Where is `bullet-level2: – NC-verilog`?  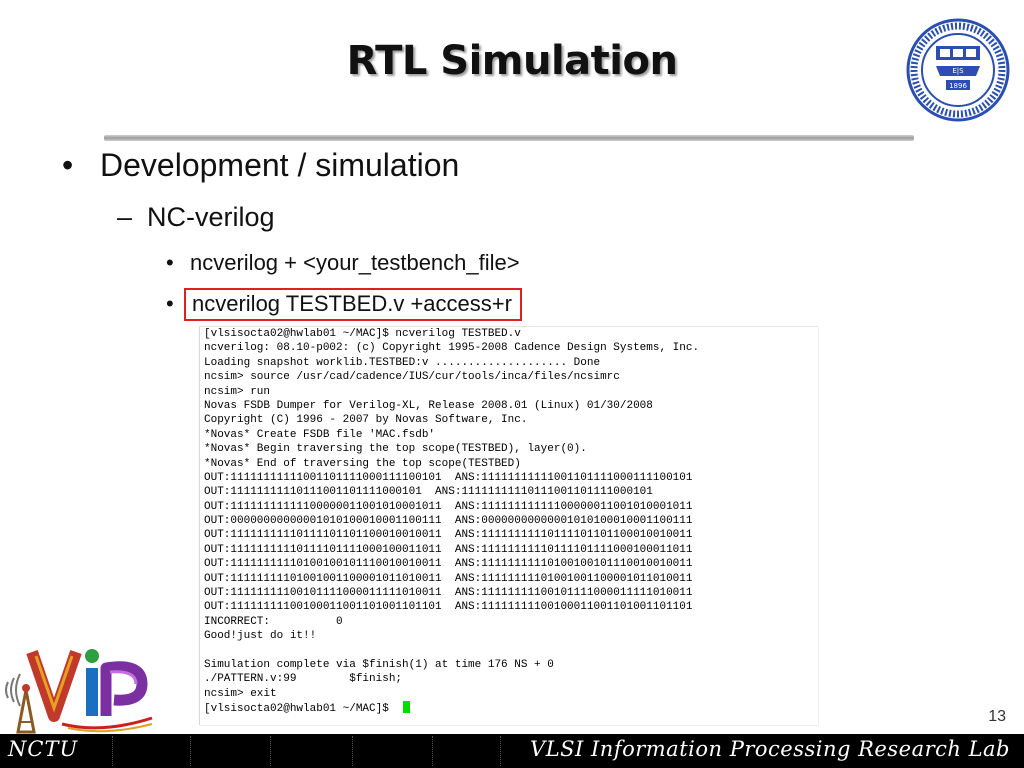
bullet-level2: – NC-verilog is located at coordinates (196, 217).